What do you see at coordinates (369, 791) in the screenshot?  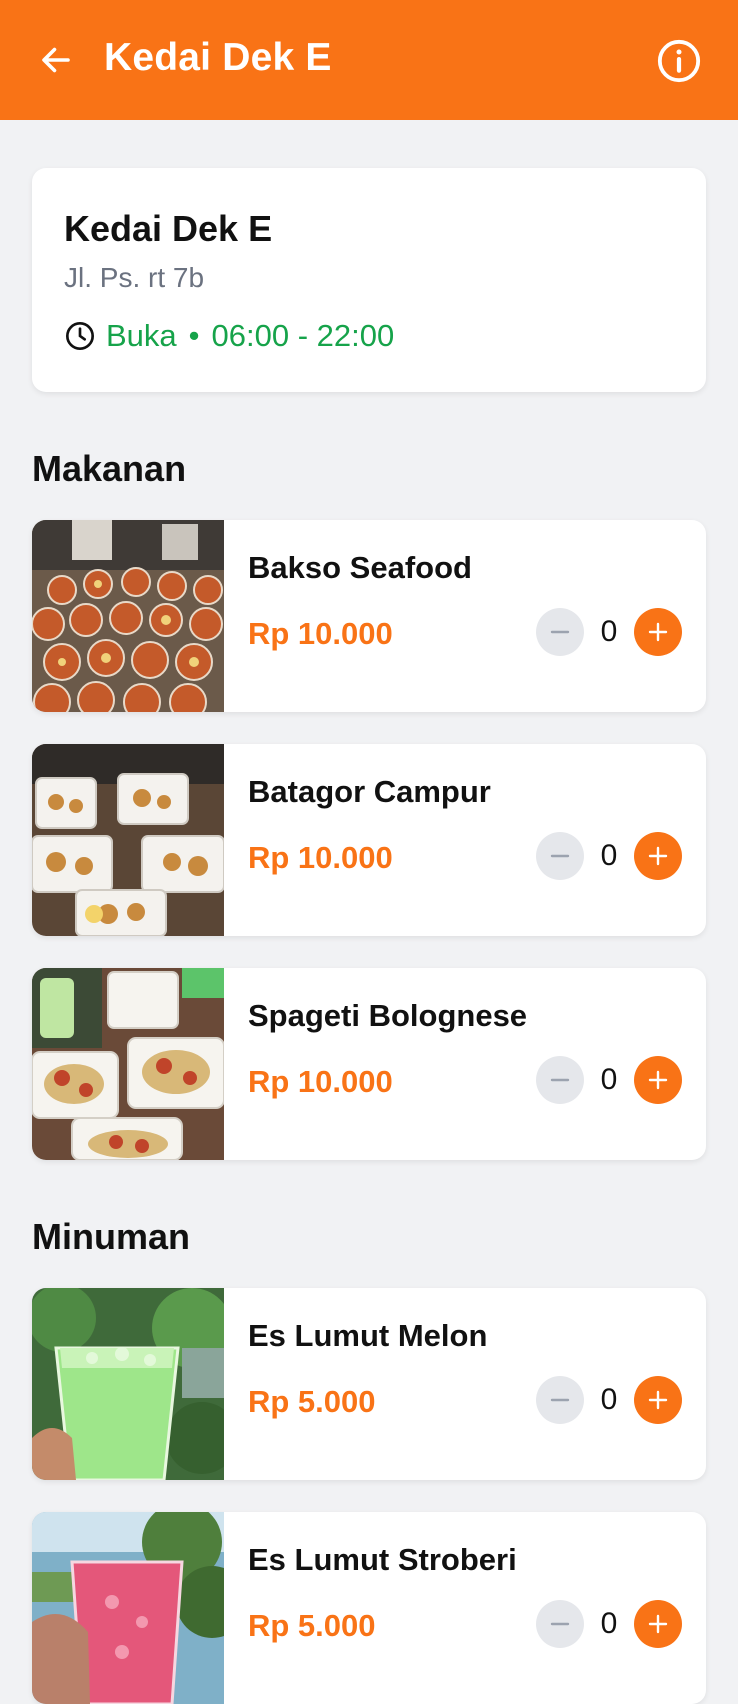 I see `item-name: Batagor Campur` at bounding box center [369, 791].